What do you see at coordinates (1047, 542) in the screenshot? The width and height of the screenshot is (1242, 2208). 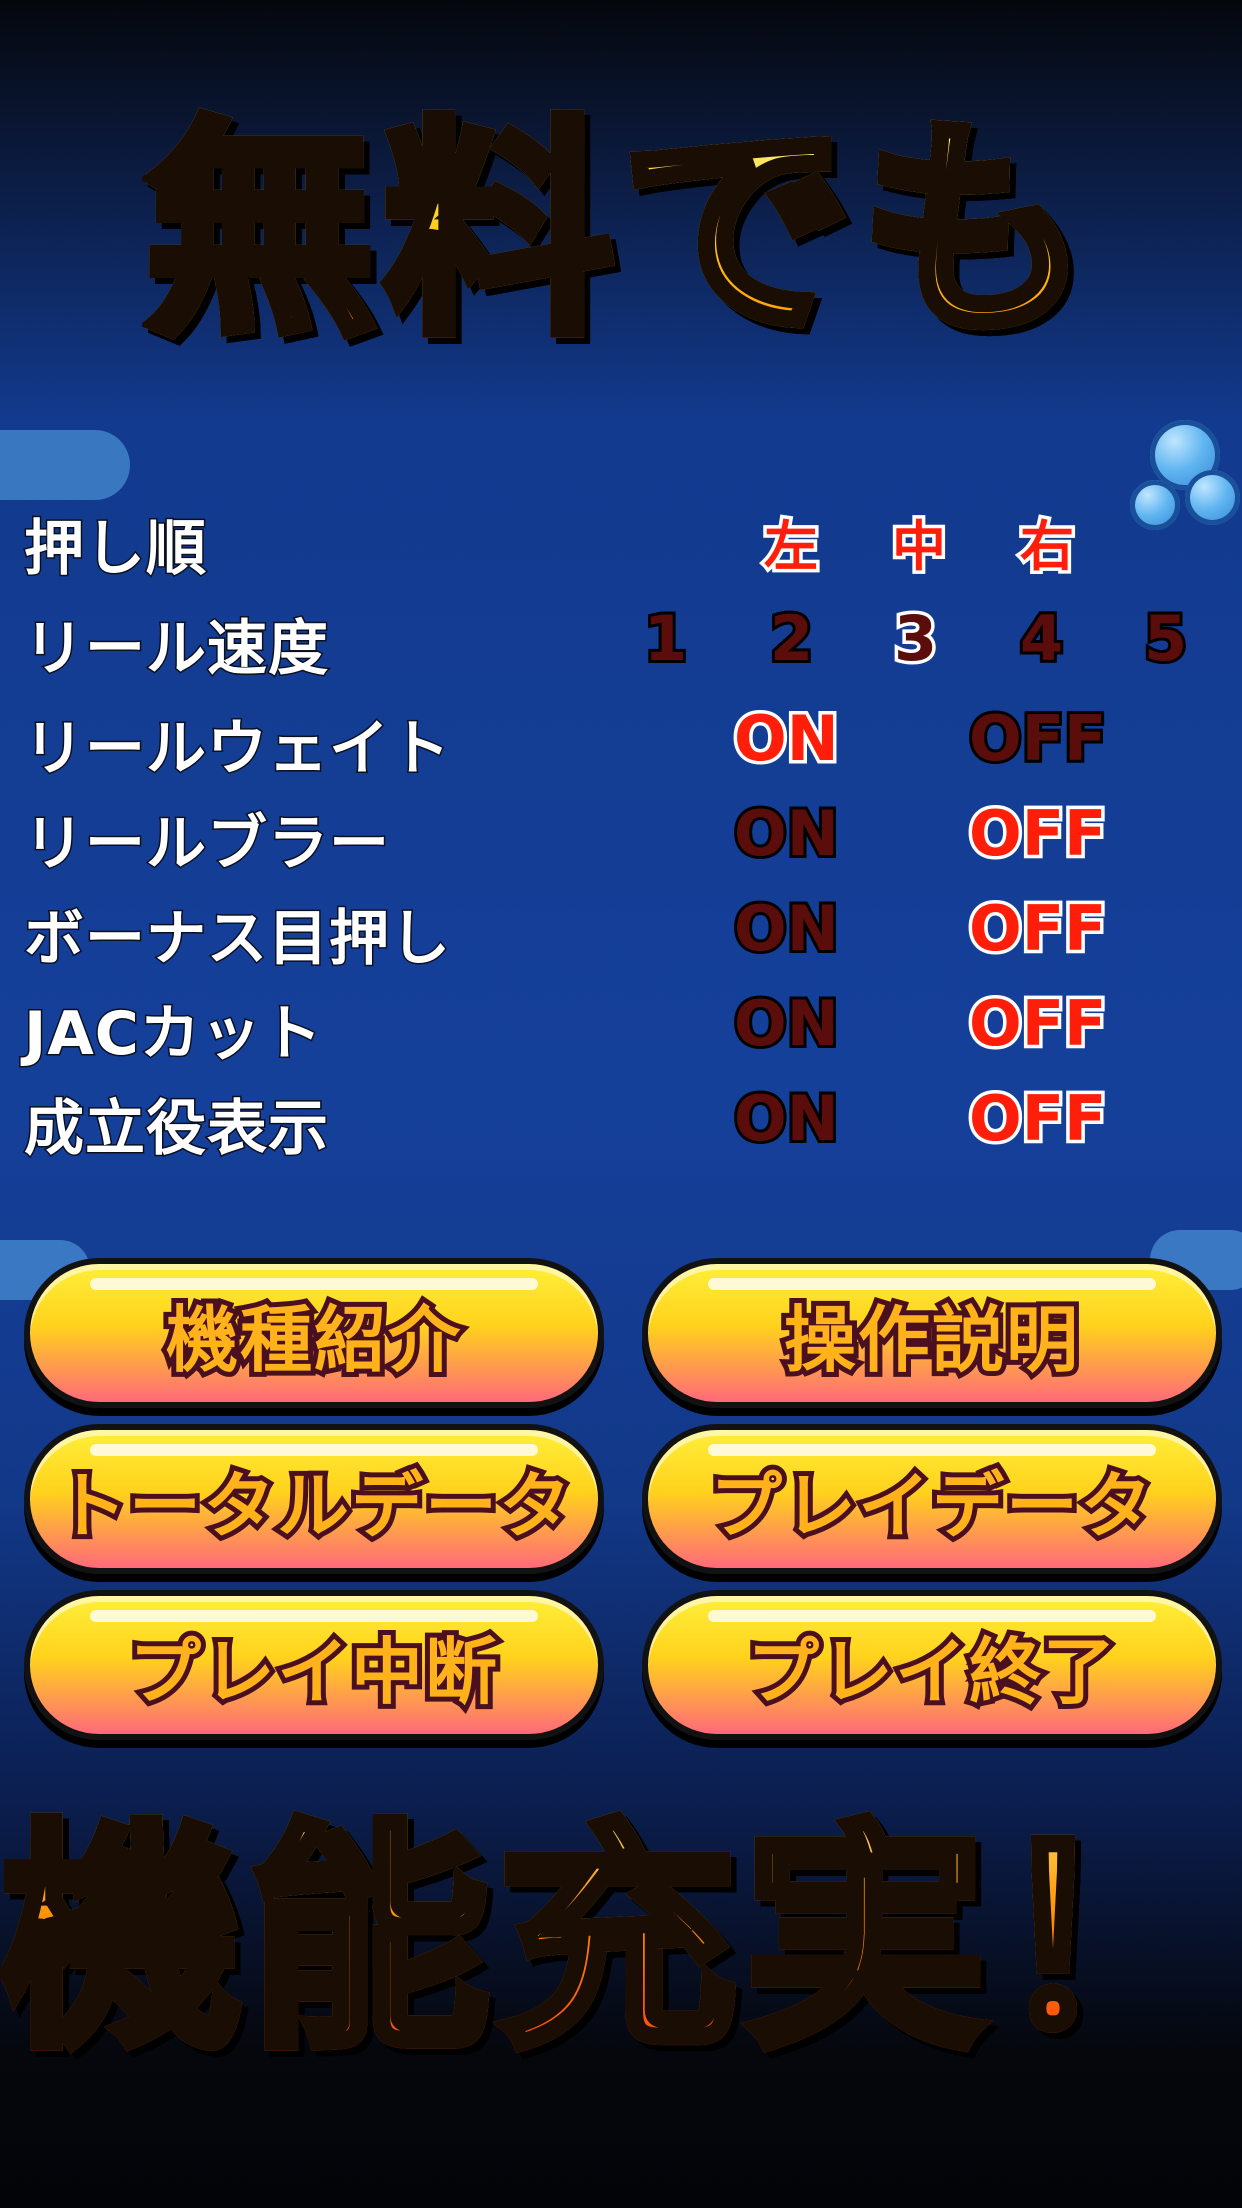 I see `push-order-right-option: 右` at bounding box center [1047, 542].